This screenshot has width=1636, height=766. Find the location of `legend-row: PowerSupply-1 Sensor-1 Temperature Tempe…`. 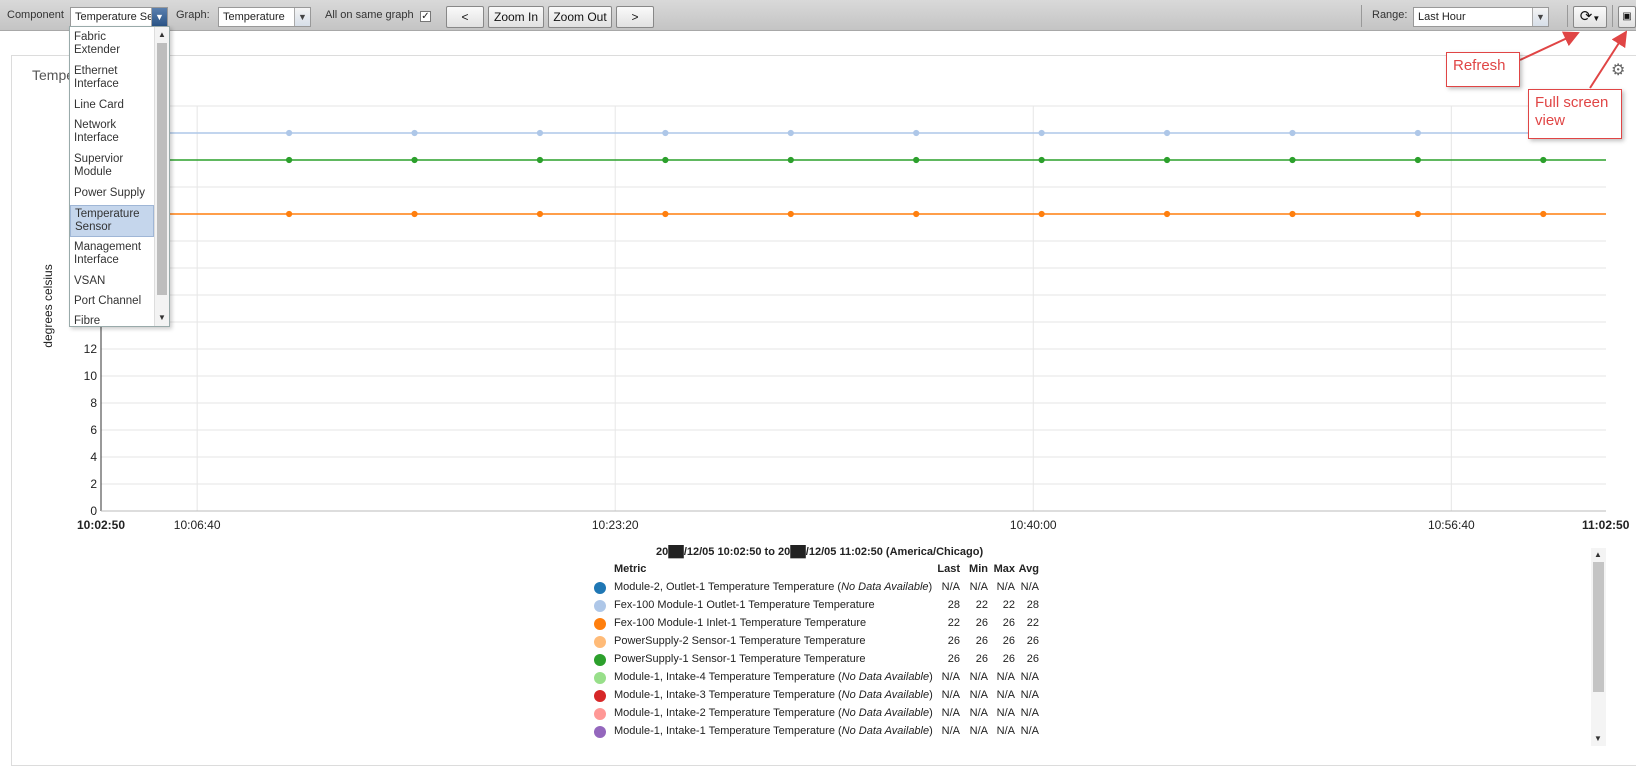

legend-row: PowerSupply-1 Sensor-1 Temperature Tempe… is located at coordinates (820, 659).